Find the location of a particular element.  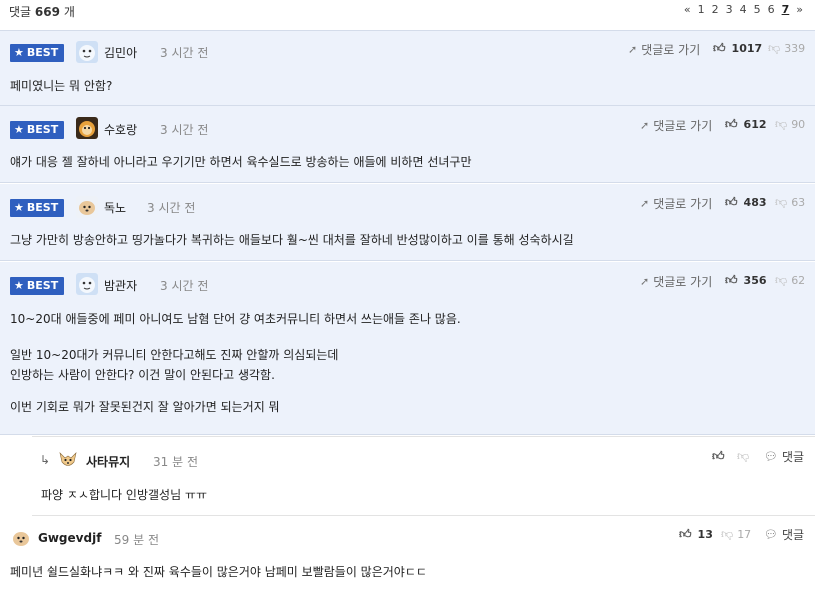

like-button: 👍︎ 13 is located at coordinates (696, 534).